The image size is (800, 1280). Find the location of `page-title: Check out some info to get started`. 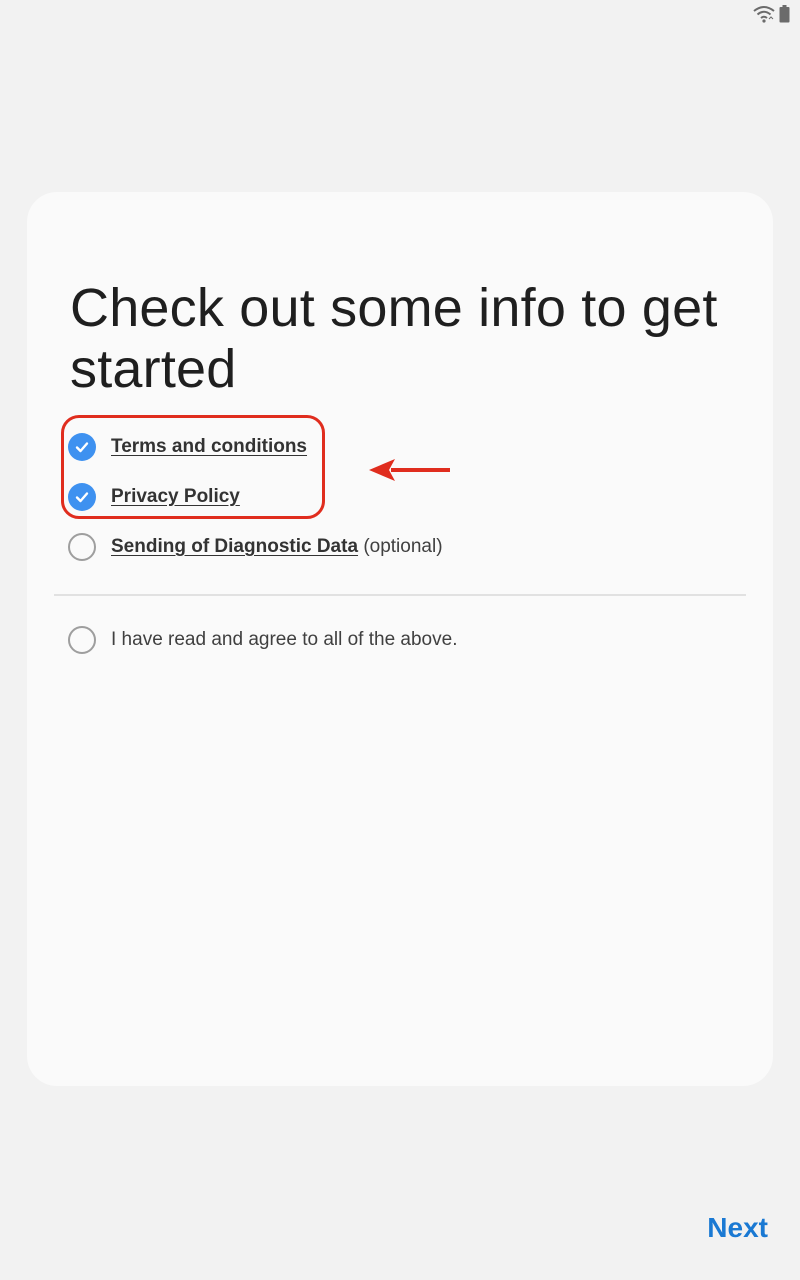

page-title: Check out some info to get started is located at coordinates (394, 338).